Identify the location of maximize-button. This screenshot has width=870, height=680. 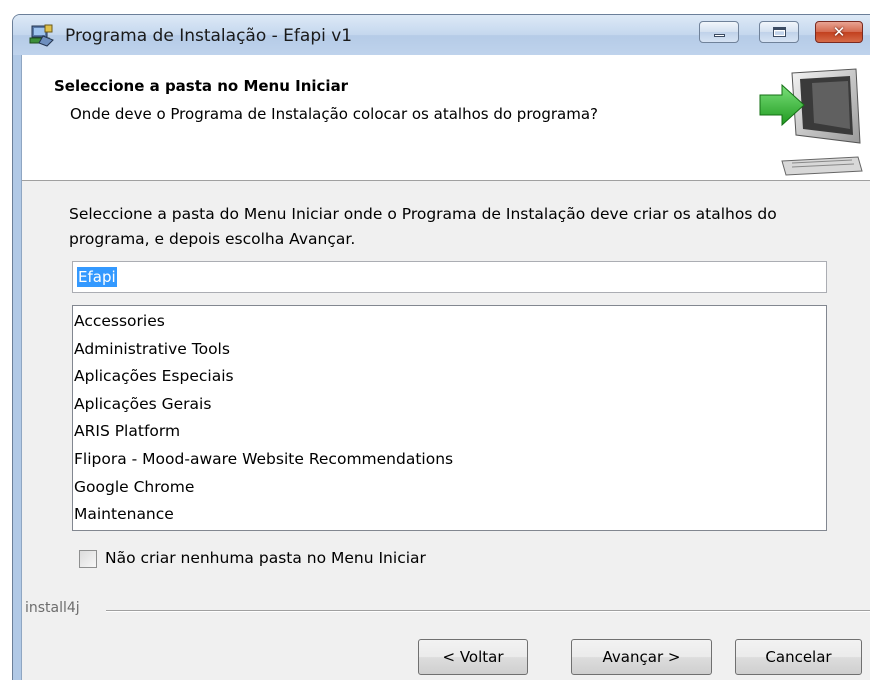
(779, 32).